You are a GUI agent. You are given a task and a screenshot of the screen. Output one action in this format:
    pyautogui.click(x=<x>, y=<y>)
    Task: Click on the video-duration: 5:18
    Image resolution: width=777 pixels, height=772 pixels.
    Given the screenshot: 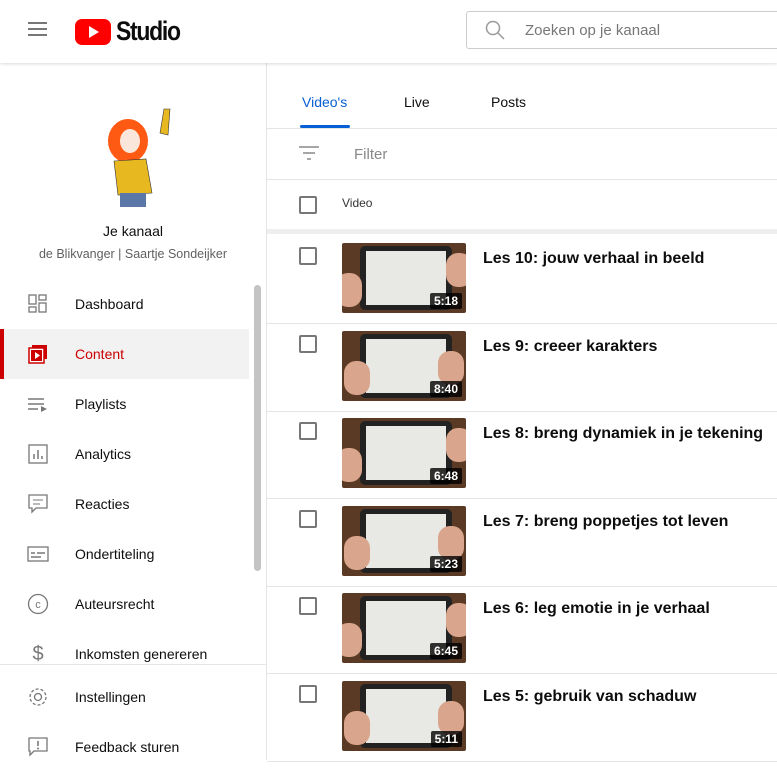 What is the action you would take?
    pyautogui.click(x=445, y=301)
    